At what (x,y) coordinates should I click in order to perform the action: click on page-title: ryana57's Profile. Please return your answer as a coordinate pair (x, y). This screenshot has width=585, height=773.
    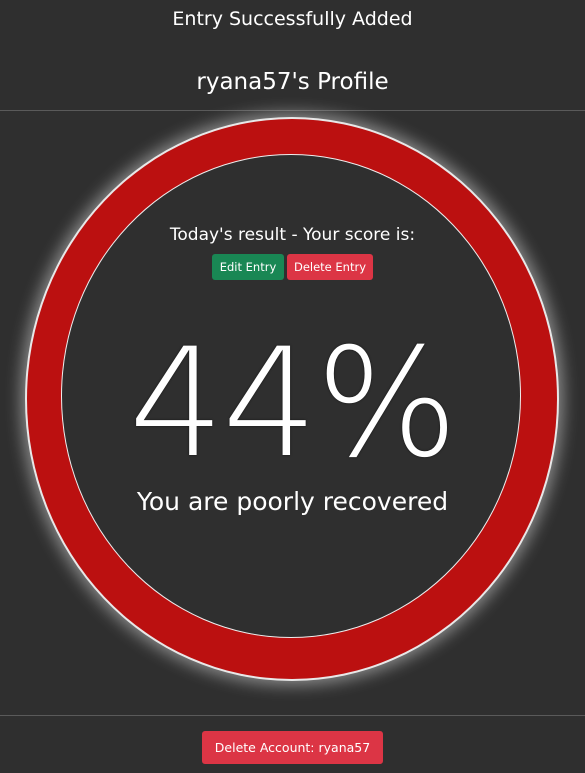
    Looking at the image, I should click on (292, 82).